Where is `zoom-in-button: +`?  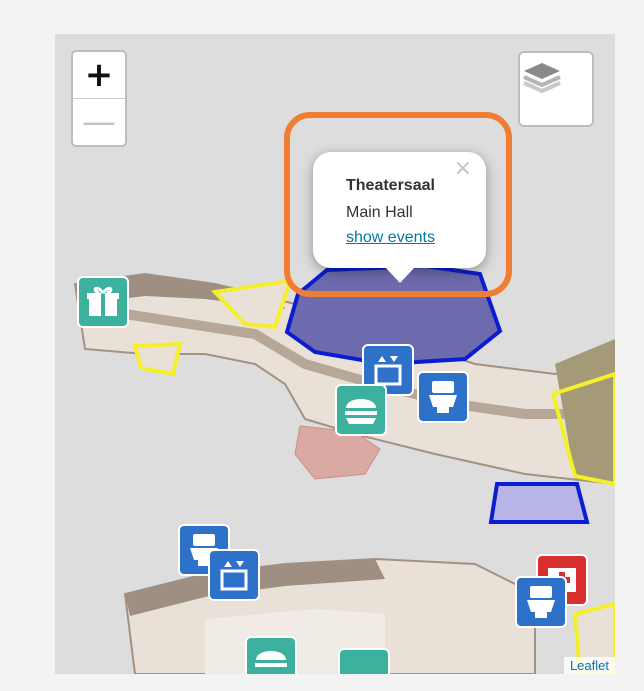
zoom-in-button: + is located at coordinates (99, 75).